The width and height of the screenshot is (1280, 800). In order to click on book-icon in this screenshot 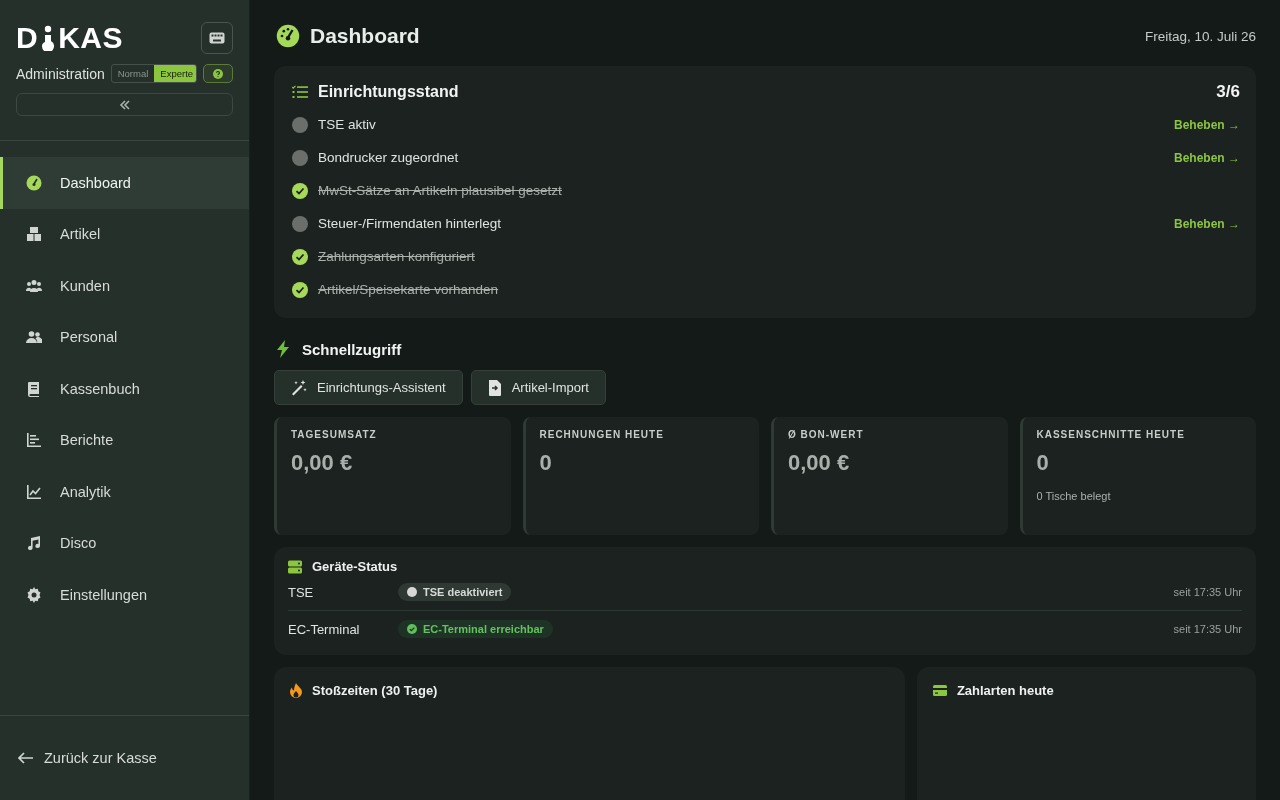, I will do `click(34, 388)`.